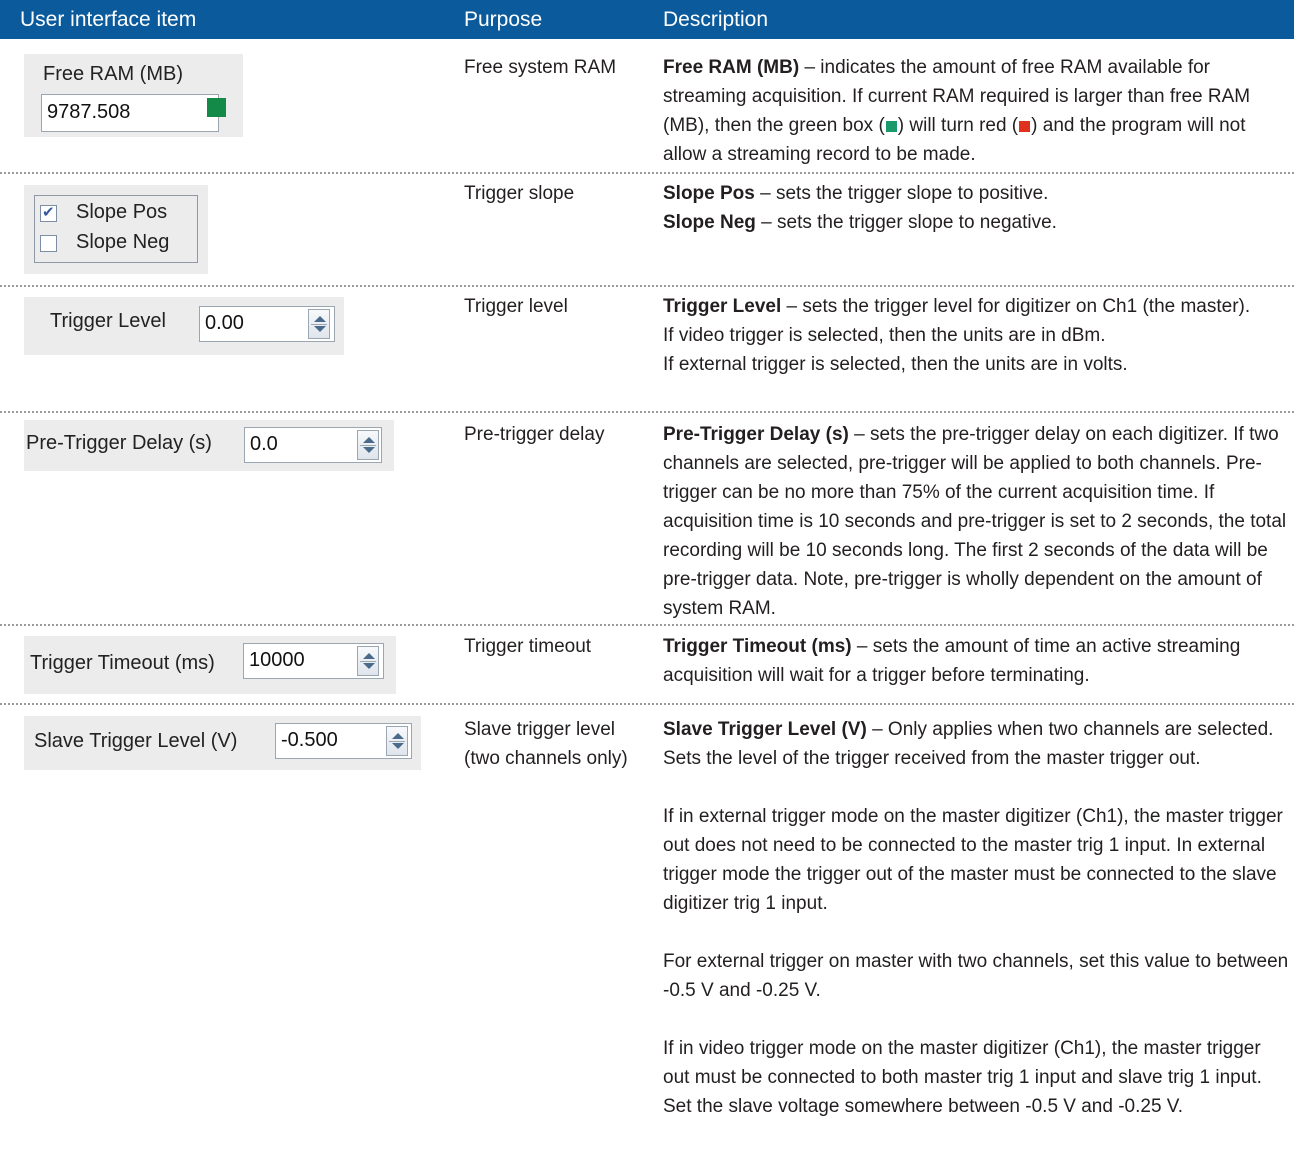 The height and width of the screenshot is (1161, 1294). Describe the element at coordinates (716, 19) in the screenshot. I see `header-description: Description` at that location.